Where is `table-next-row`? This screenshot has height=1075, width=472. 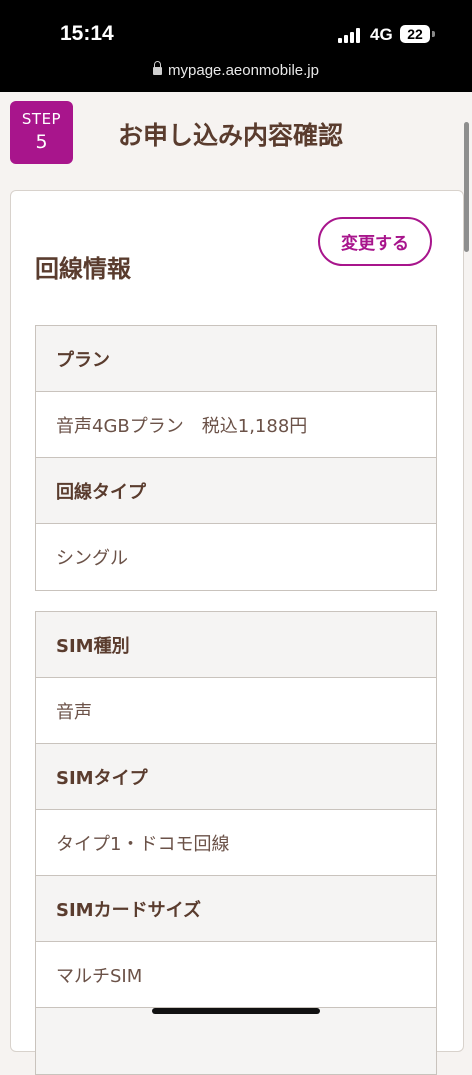
table-next-row is located at coordinates (236, 1041).